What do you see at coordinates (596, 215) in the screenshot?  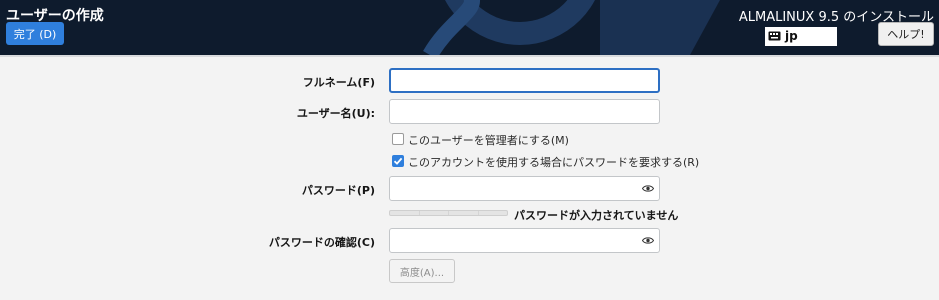 I see `password-strength-text: パスワードが入力されていません` at bounding box center [596, 215].